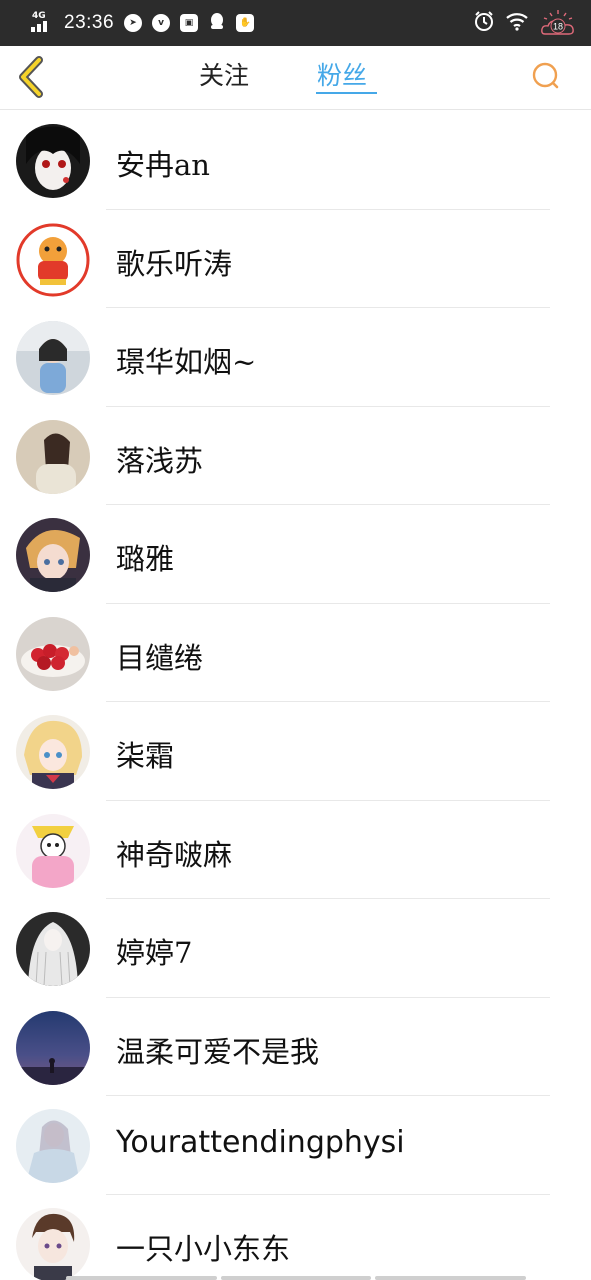  I want to click on fan-name: 落浅苏, so click(159, 459).